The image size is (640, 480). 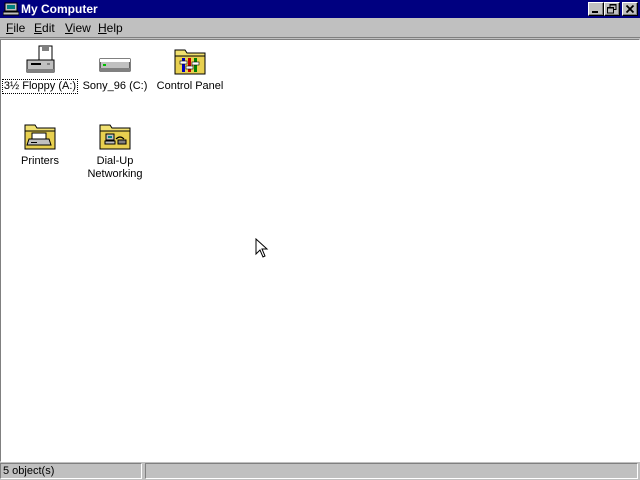 I want to click on control-panel-folder-icon, so click(x=190, y=62).